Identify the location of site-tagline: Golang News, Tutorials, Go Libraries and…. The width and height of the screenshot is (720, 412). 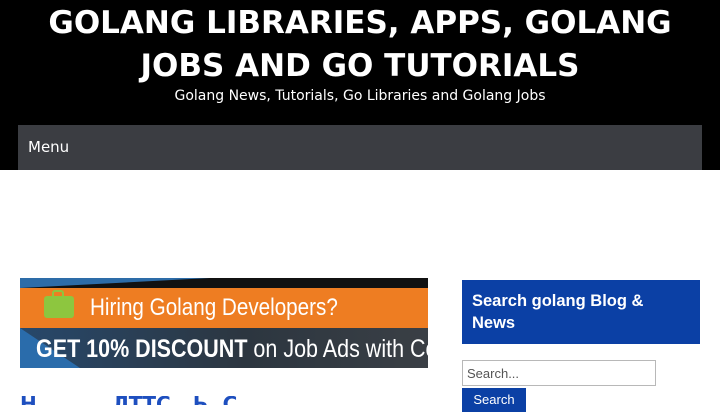
(360, 96).